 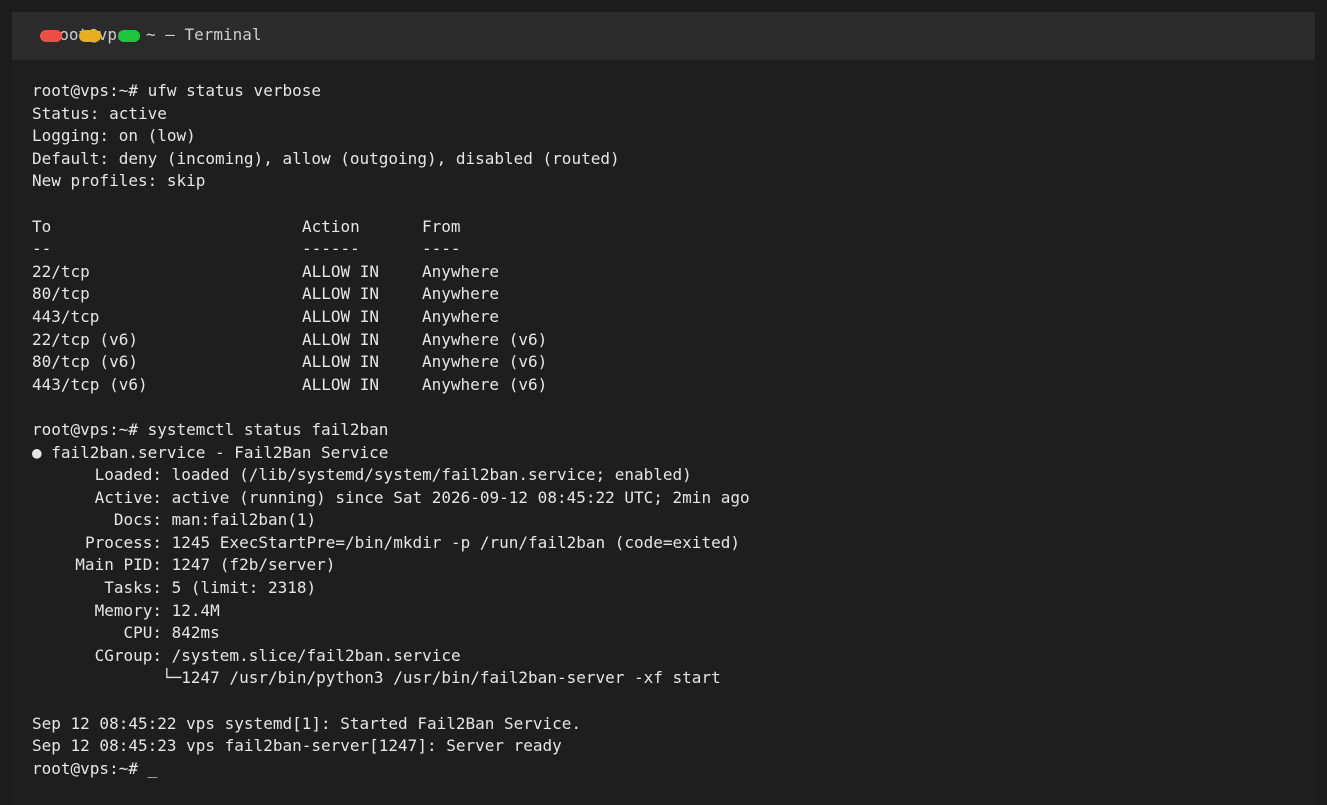 What do you see at coordinates (667, 272) in the screenshot?
I see `rule-row: 22/tcp ALLOW IN Anywhere` at bounding box center [667, 272].